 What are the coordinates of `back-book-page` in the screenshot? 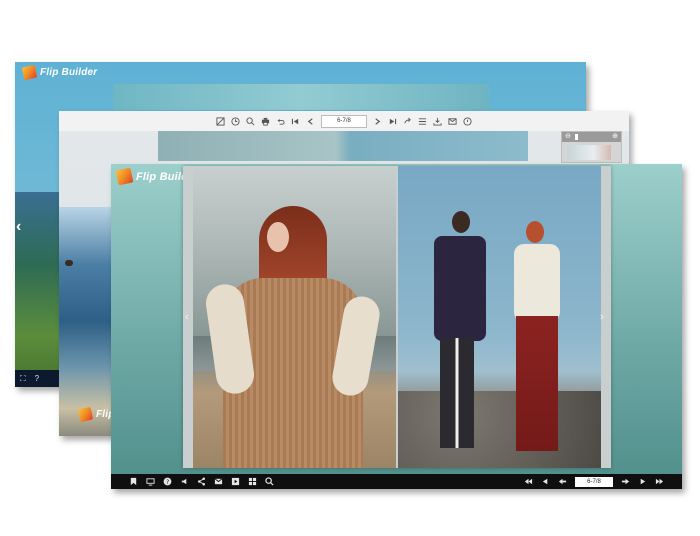 It's located at (301, 97).